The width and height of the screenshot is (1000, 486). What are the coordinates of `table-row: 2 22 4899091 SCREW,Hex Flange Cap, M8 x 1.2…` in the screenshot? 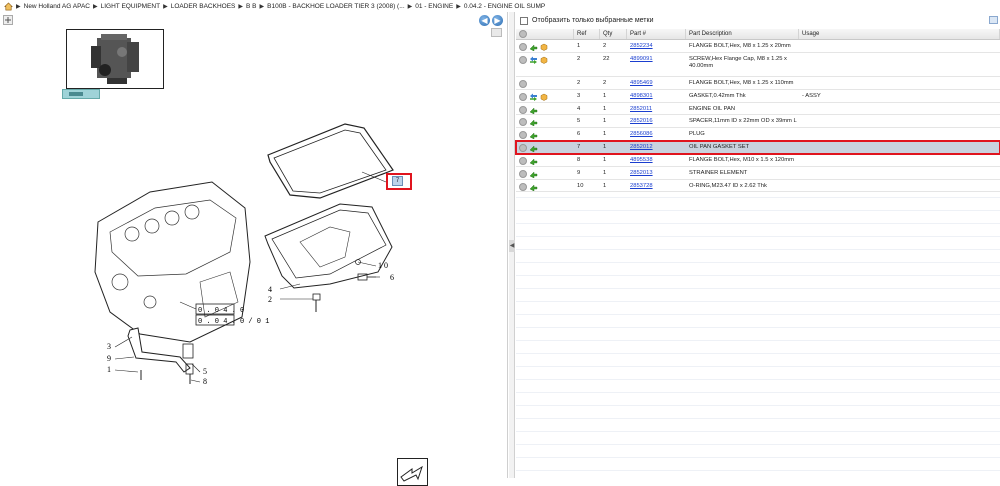 It's located at (758, 64).